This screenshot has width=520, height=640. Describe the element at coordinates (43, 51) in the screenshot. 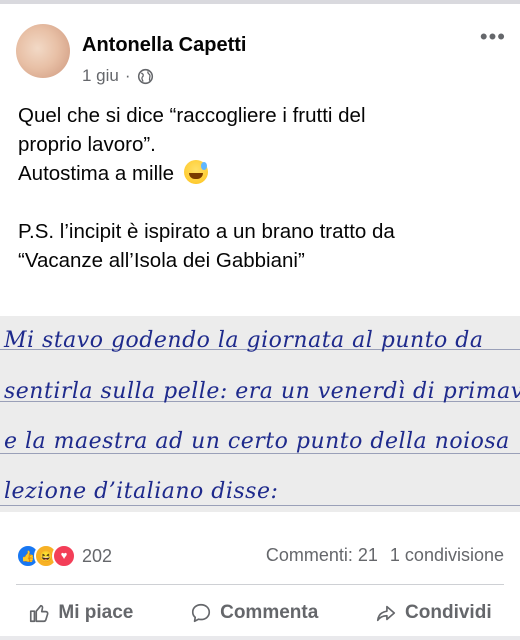

I see `avatar` at that location.